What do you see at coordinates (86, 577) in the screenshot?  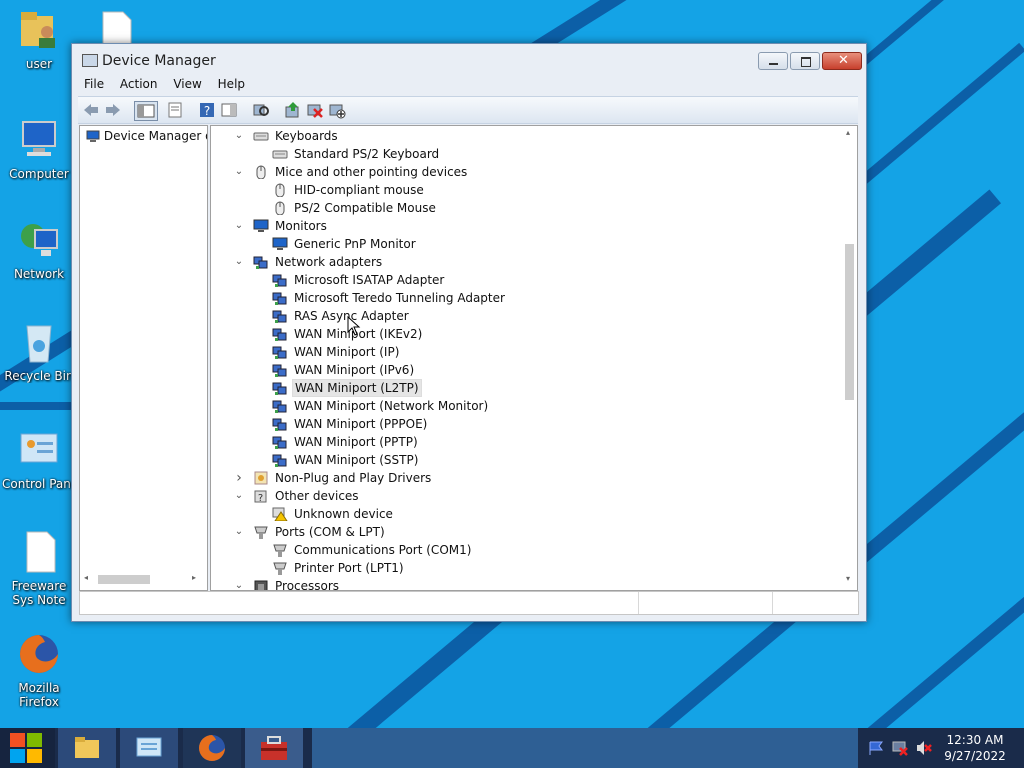 I see `scroll-left-icon: ◂` at bounding box center [86, 577].